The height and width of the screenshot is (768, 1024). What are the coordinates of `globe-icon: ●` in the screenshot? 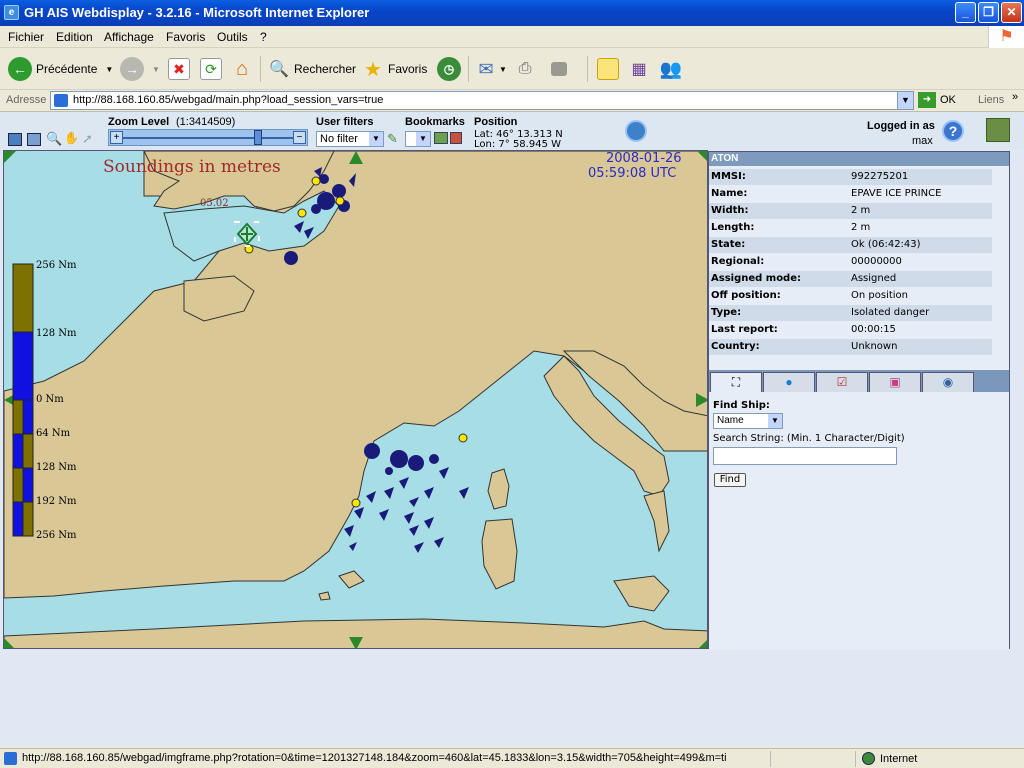 It's located at (789, 382).